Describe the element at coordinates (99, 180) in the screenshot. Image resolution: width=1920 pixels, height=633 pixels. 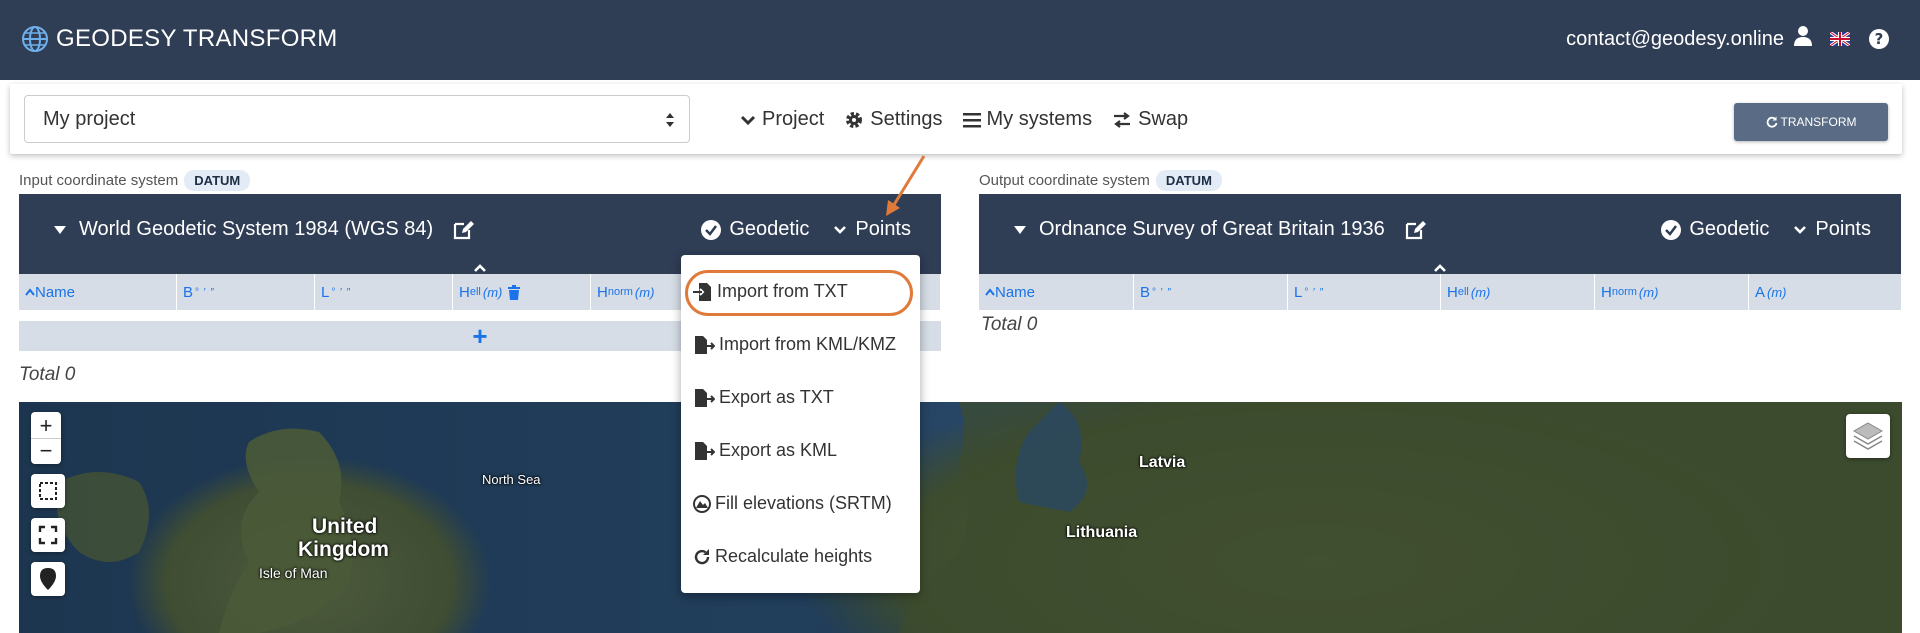
I see `input-cs-label-text: Input coordinate system` at that location.